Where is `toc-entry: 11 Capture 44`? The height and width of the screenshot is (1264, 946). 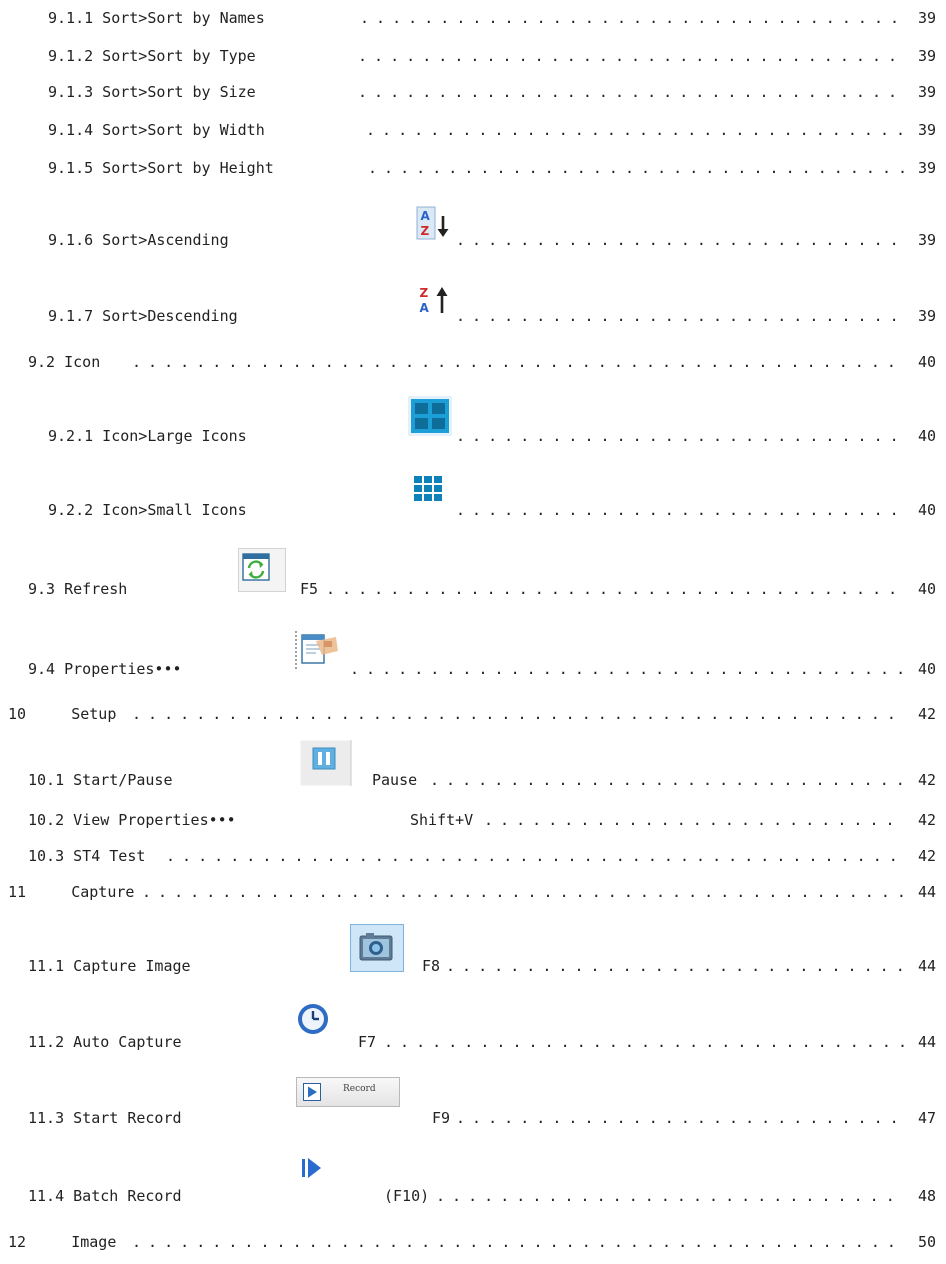
toc-entry: 11 Capture 44 is located at coordinates (473, 892).